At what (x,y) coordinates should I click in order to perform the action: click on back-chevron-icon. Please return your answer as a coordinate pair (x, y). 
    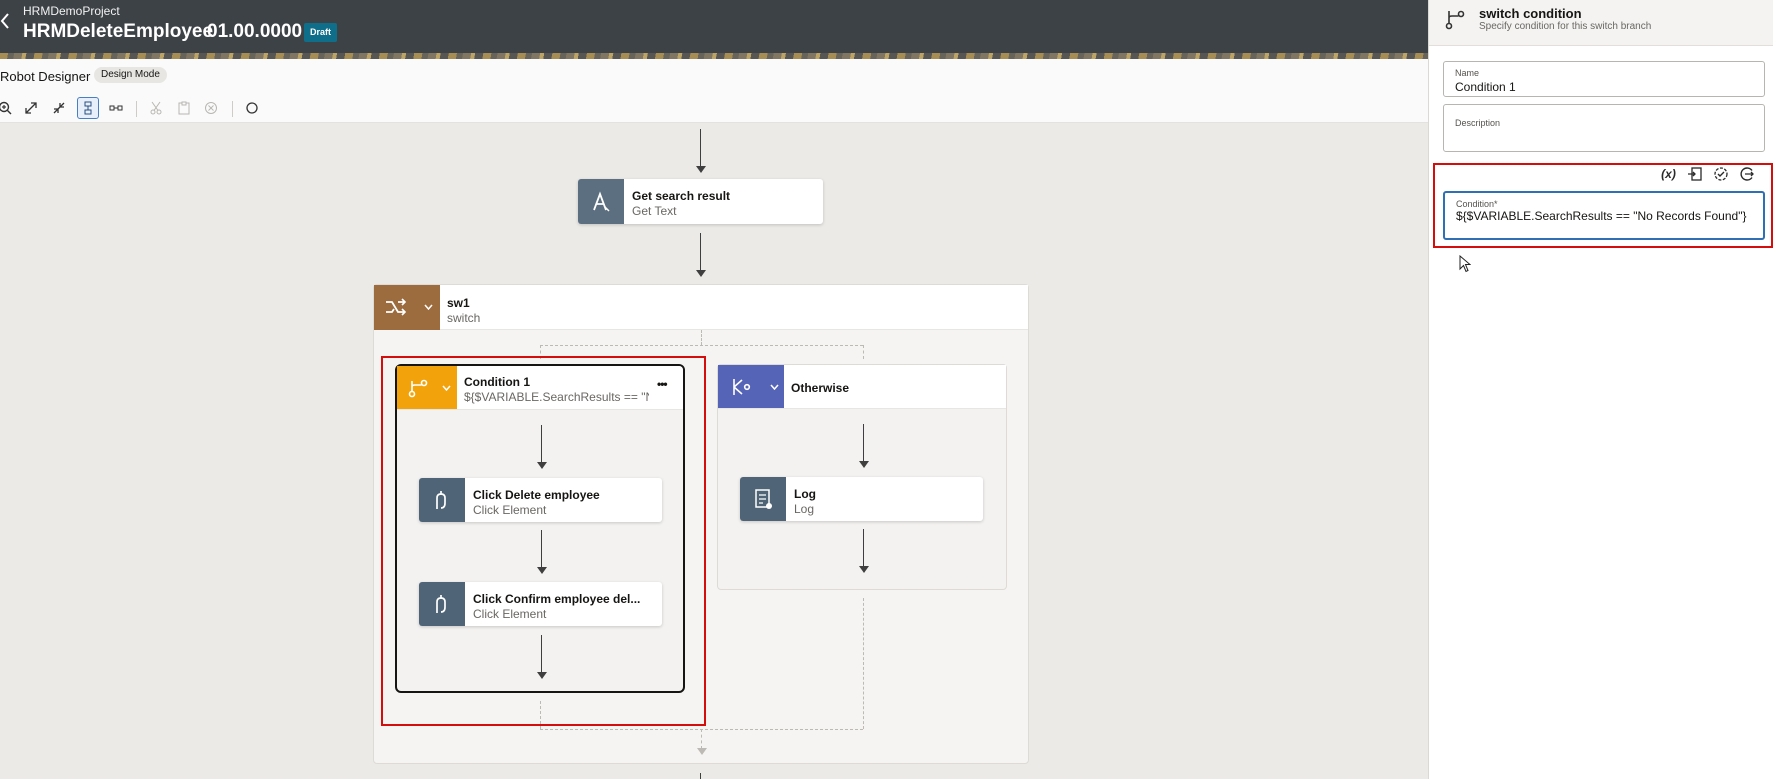
    Looking at the image, I should click on (7, 22).